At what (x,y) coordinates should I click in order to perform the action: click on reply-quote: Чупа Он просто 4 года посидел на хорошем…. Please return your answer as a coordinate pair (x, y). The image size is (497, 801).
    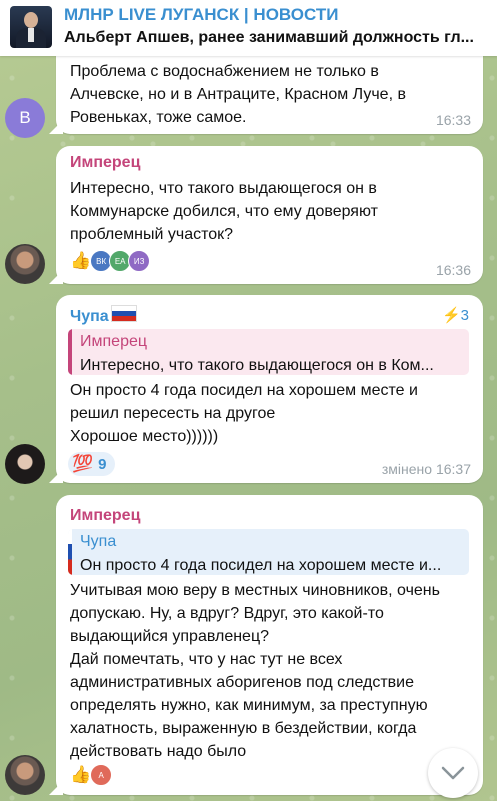
    Looking at the image, I should click on (268, 552).